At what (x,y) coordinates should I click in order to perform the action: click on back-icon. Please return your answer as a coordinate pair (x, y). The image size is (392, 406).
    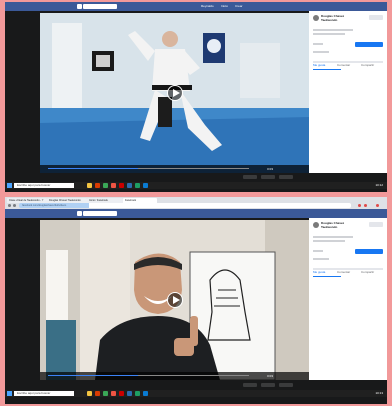
    Looking at the image, I should click on (9, 205).